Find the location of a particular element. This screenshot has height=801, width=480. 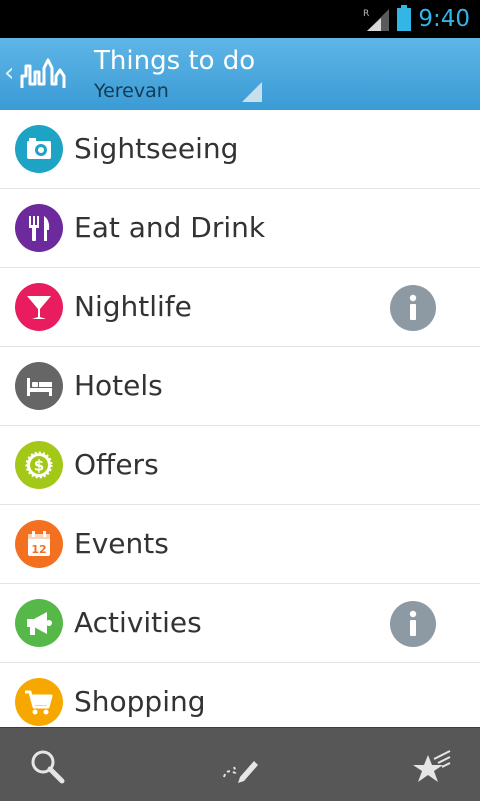

list-item-activities: Activities is located at coordinates (240, 623).